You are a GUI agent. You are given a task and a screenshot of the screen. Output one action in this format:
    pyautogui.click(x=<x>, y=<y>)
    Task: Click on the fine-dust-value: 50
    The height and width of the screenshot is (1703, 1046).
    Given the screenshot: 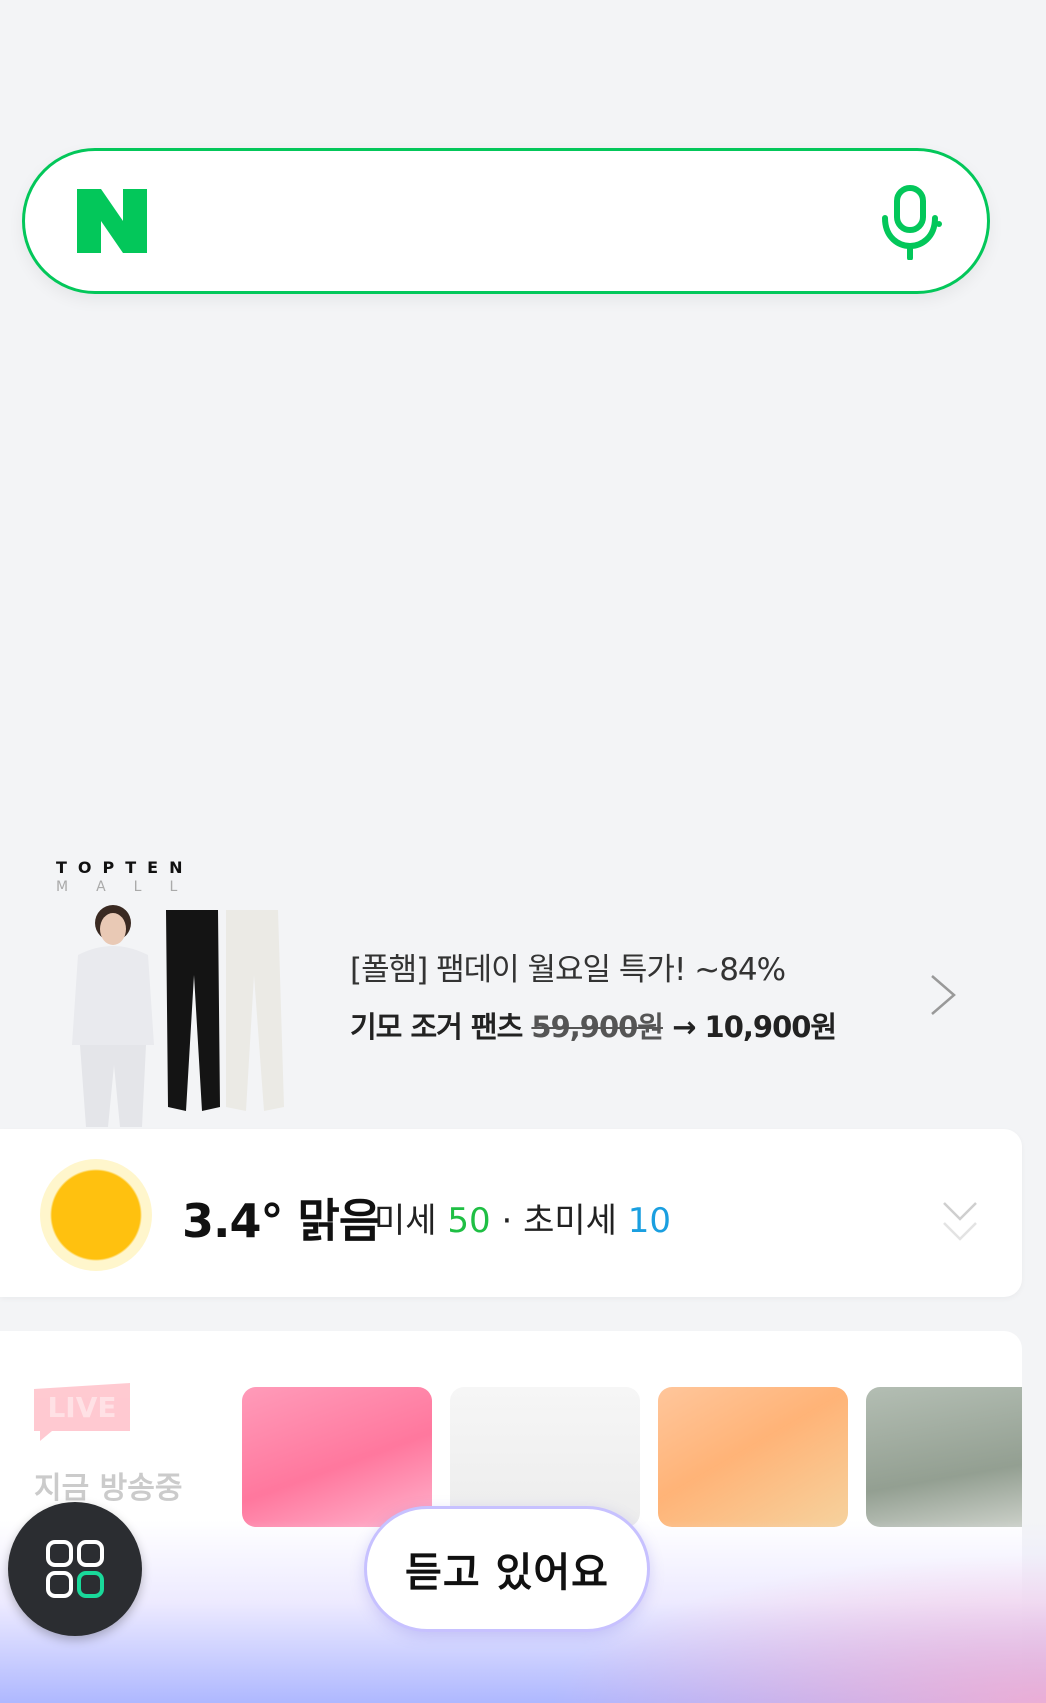 What is the action you would take?
    pyautogui.click(x=469, y=1221)
    